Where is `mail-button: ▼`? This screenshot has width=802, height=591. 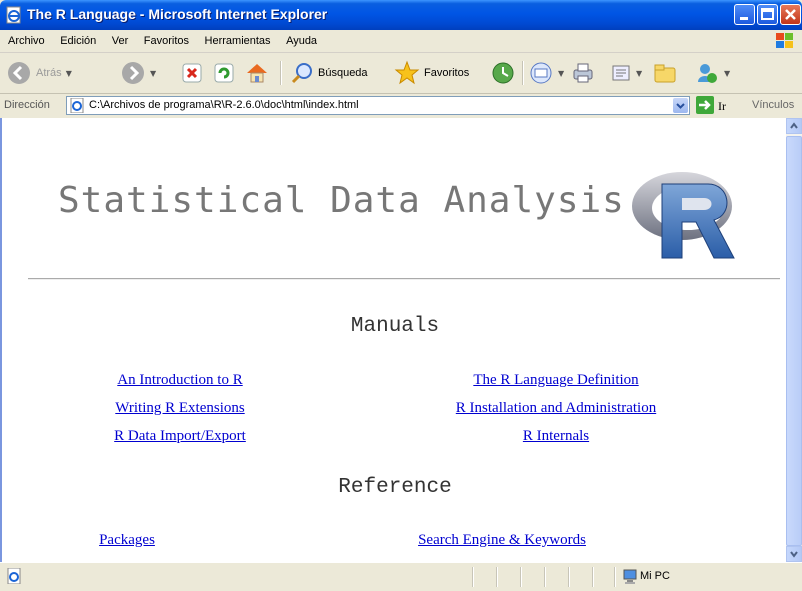
mail-button: ▼ is located at coordinates (546, 73).